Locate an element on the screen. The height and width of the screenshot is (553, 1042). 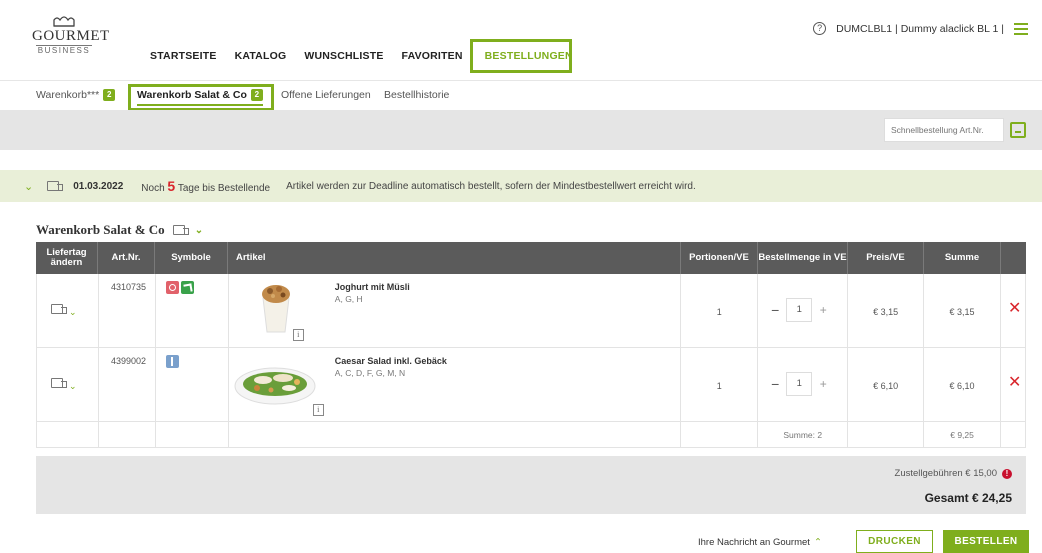
yogurt-product-image is located at coordinates (276, 307).